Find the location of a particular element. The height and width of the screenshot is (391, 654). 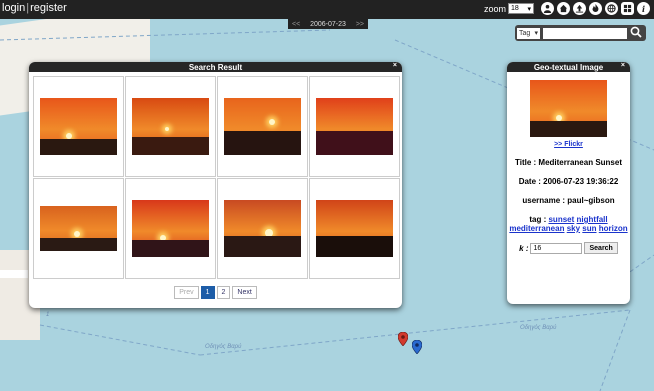

search-input is located at coordinates (585, 33).